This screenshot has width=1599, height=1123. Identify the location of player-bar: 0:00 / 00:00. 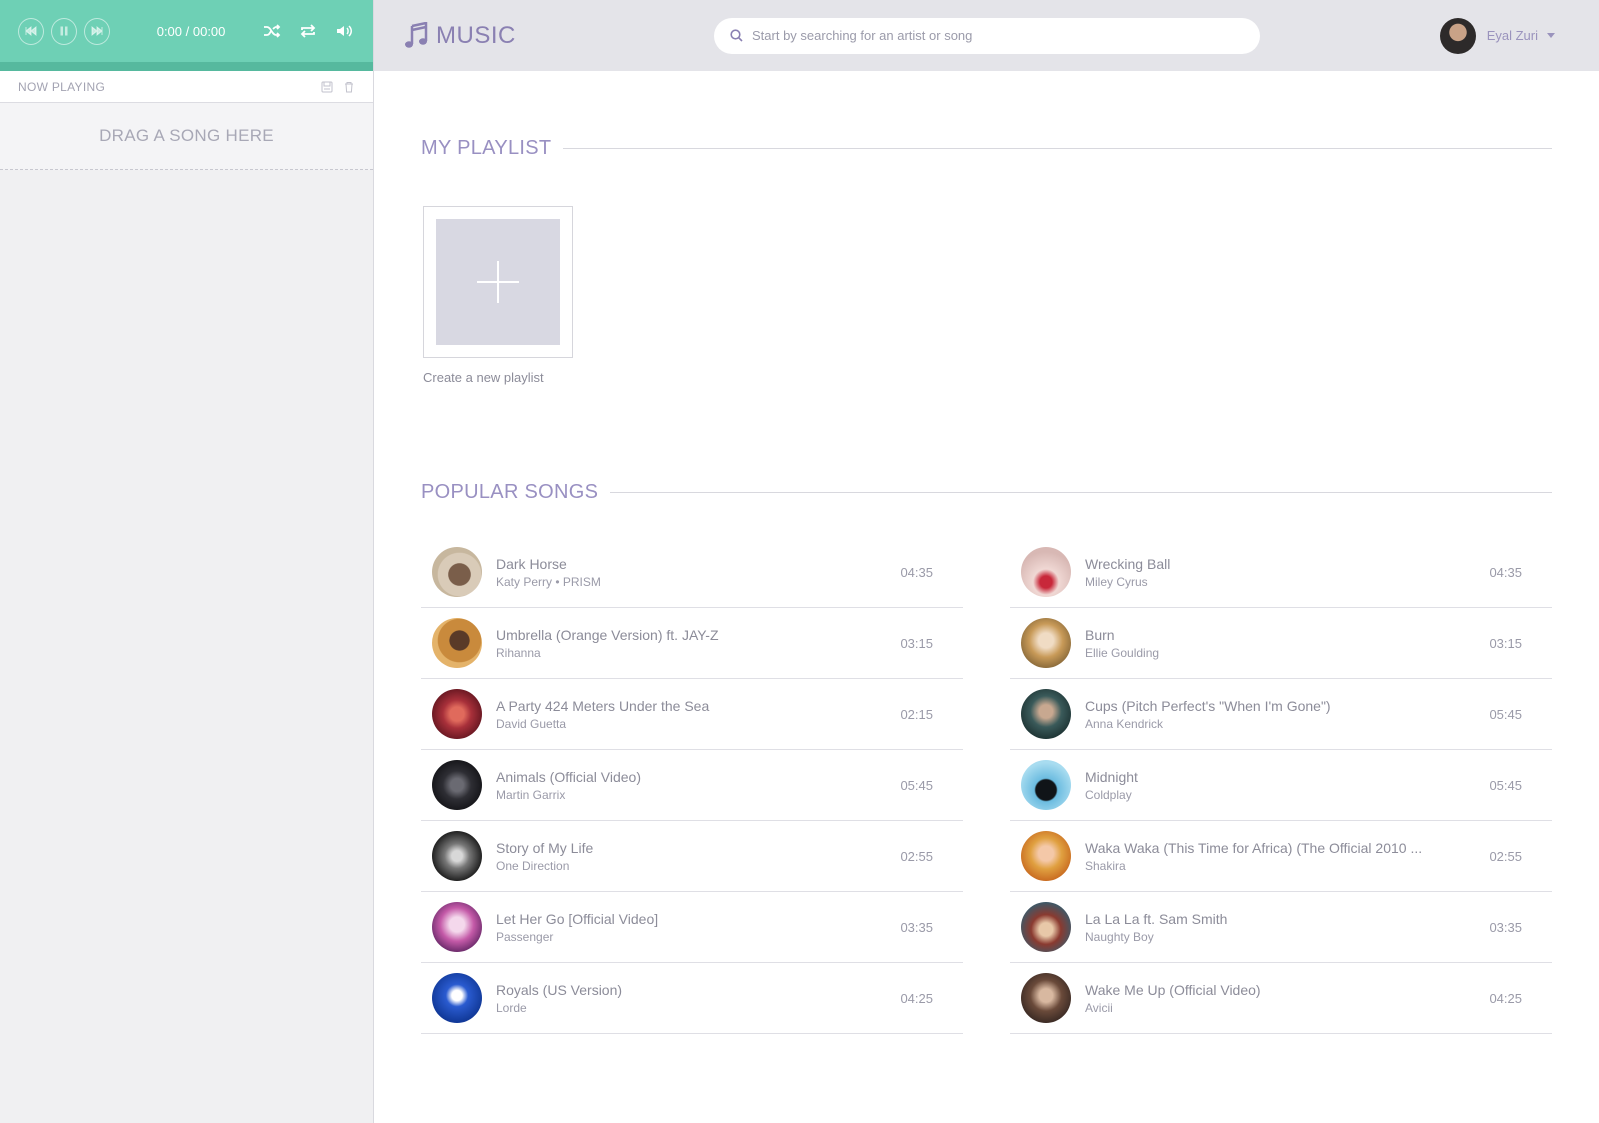
(186, 35).